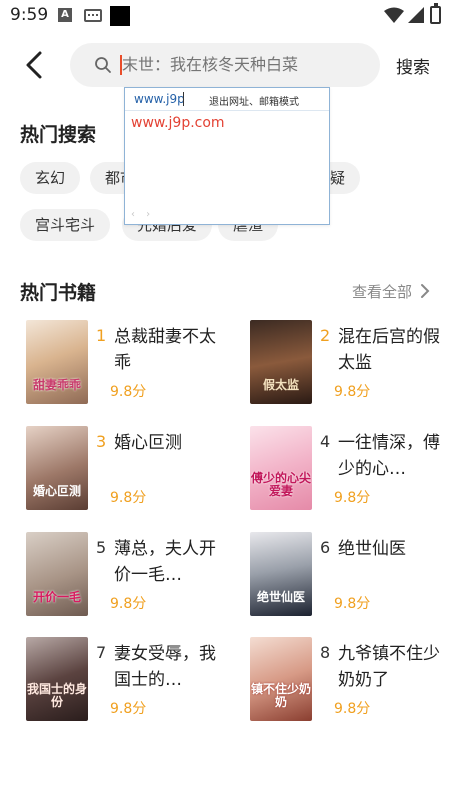  Describe the element at coordinates (247, 65) in the screenshot. I see `search-input` at that location.